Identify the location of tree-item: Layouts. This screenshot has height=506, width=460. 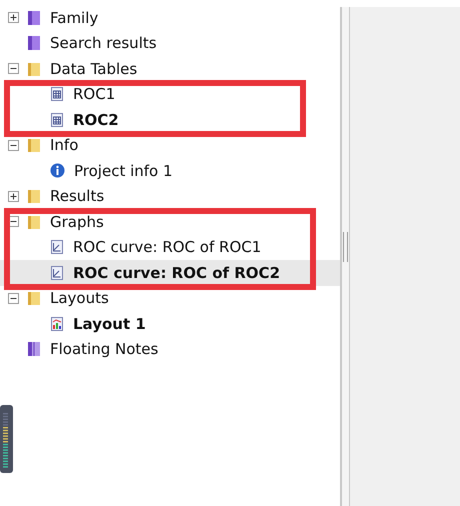
(170, 298).